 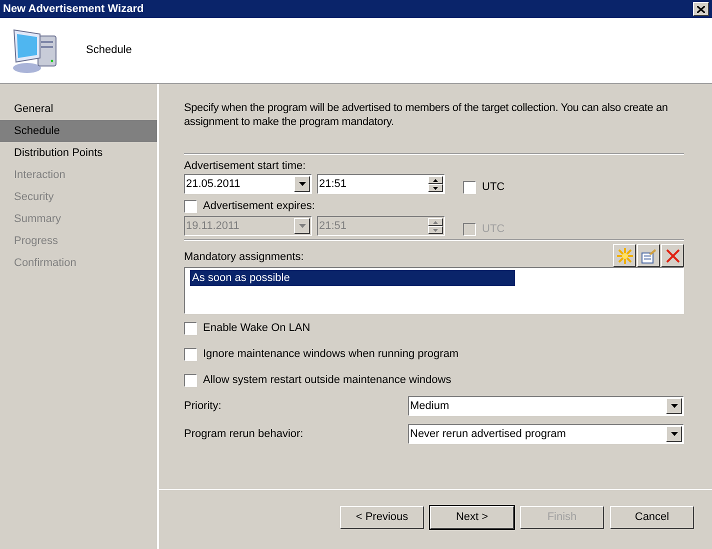 I want to click on option-label: Ignore maintenance windows when running program, so click(x=331, y=354).